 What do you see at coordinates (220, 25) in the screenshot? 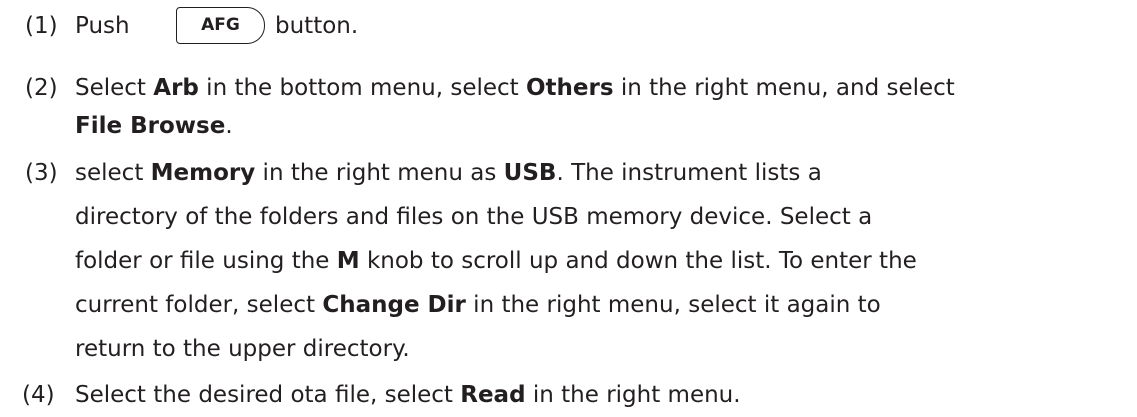
I see `afg-button-icon: AFG` at bounding box center [220, 25].